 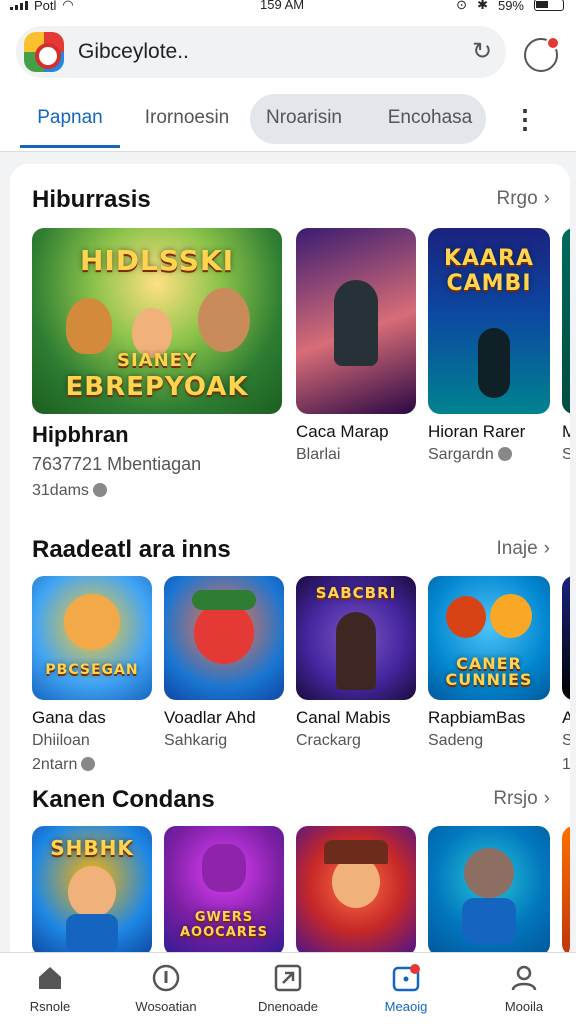 I want to click on featured-name: Hipbhran, so click(x=80, y=435).